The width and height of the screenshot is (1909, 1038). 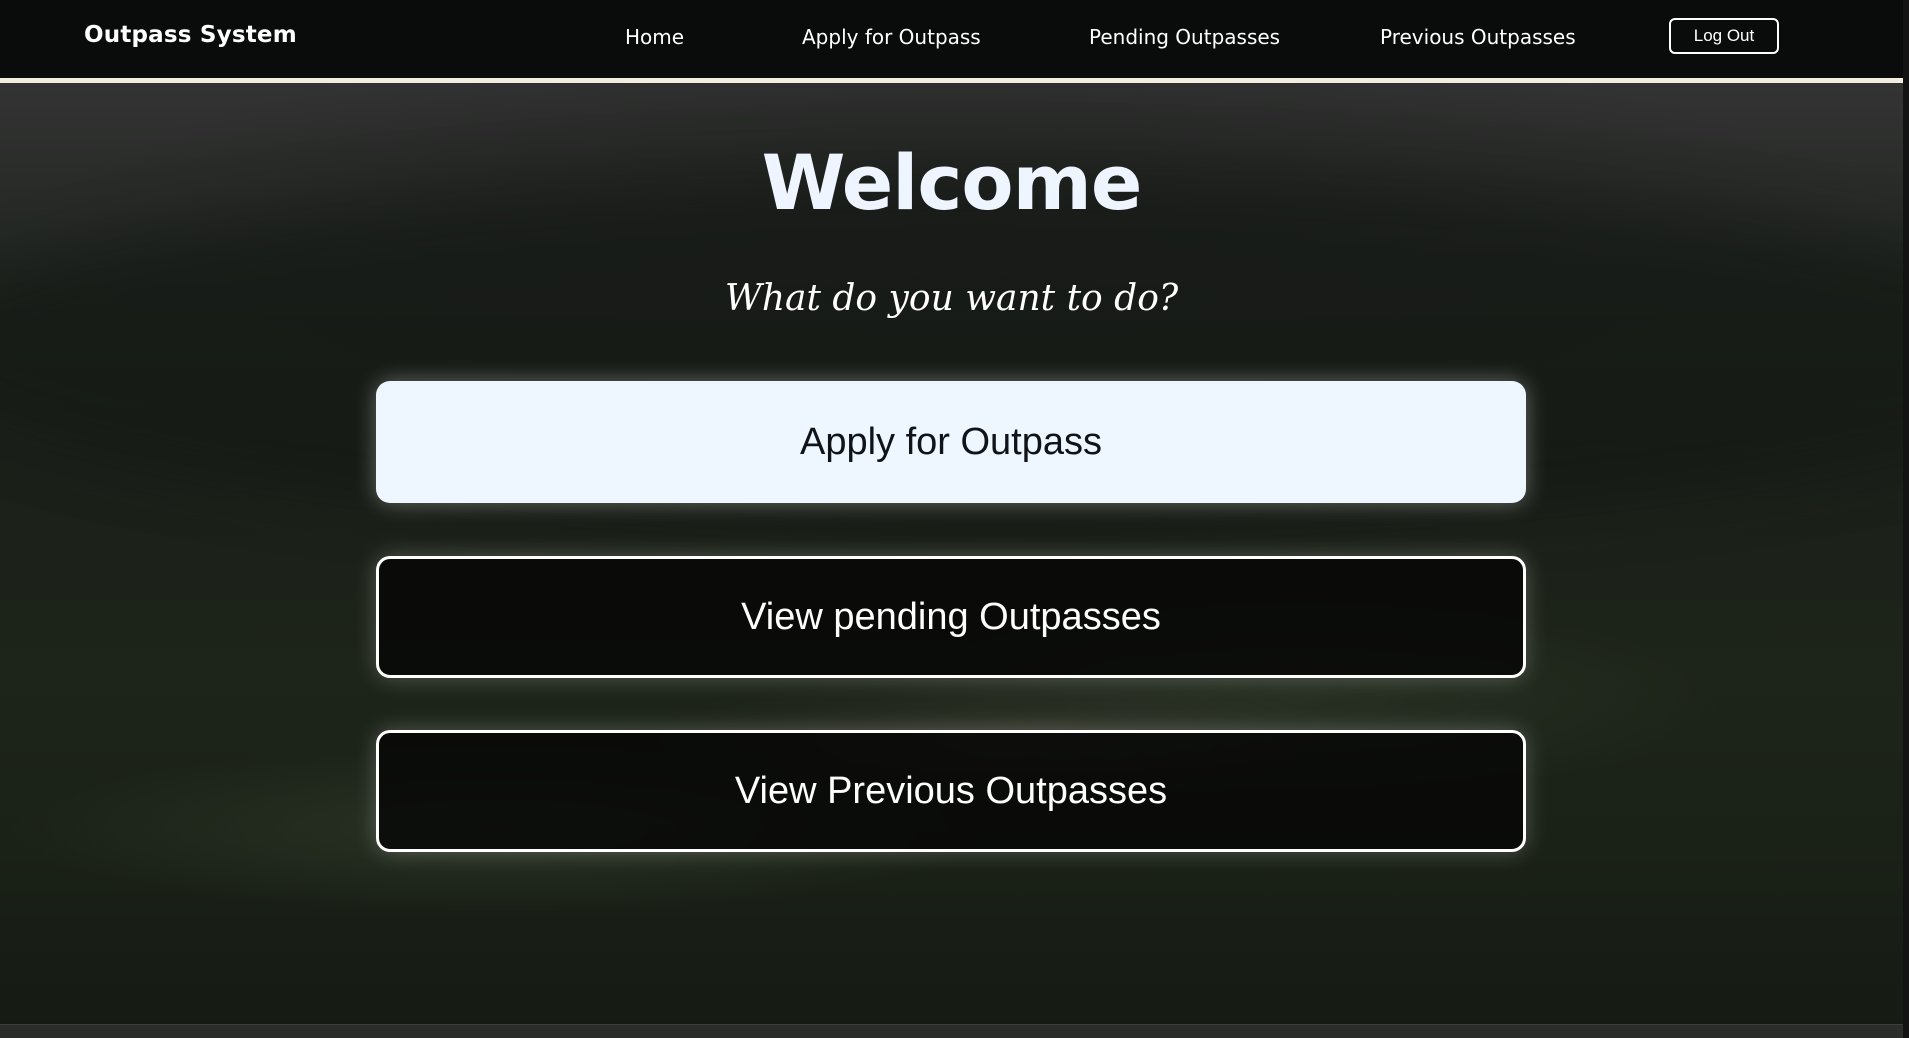 I want to click on logout-button: Log Out, so click(x=1724, y=36).